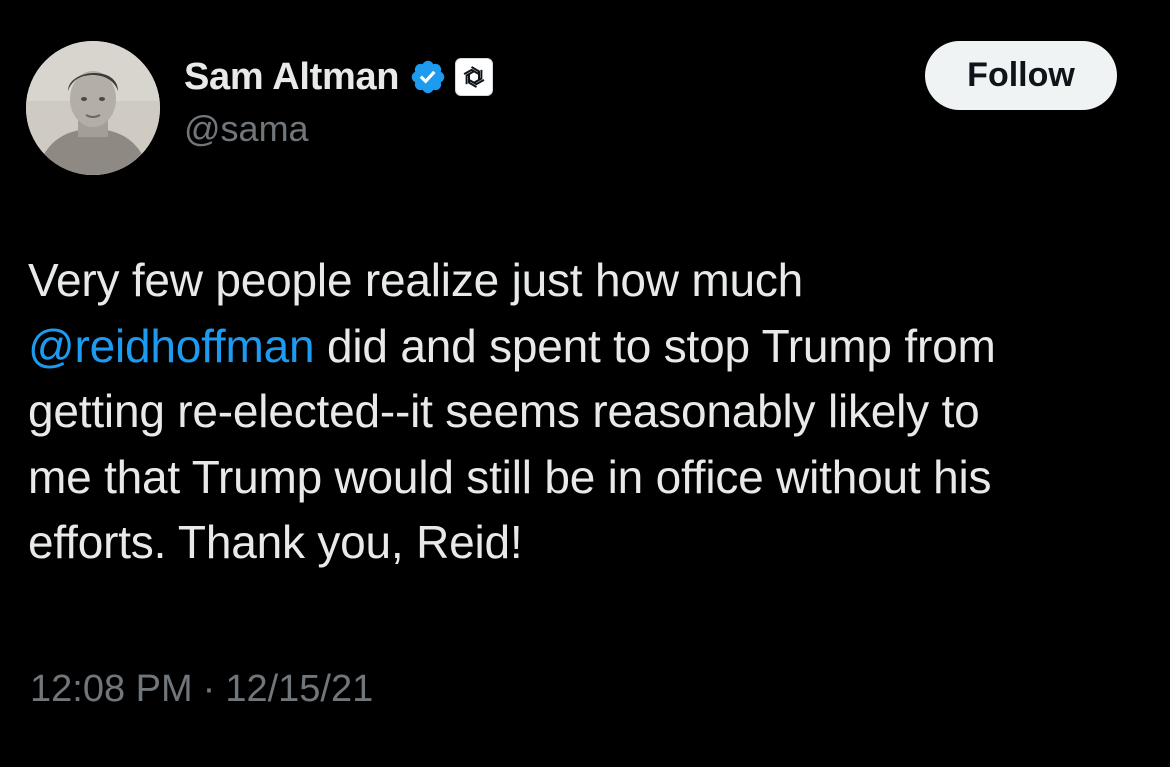 This screenshot has height=767, width=1170. What do you see at coordinates (111, 689) in the screenshot?
I see `tweet-time: 12:08 PM` at bounding box center [111, 689].